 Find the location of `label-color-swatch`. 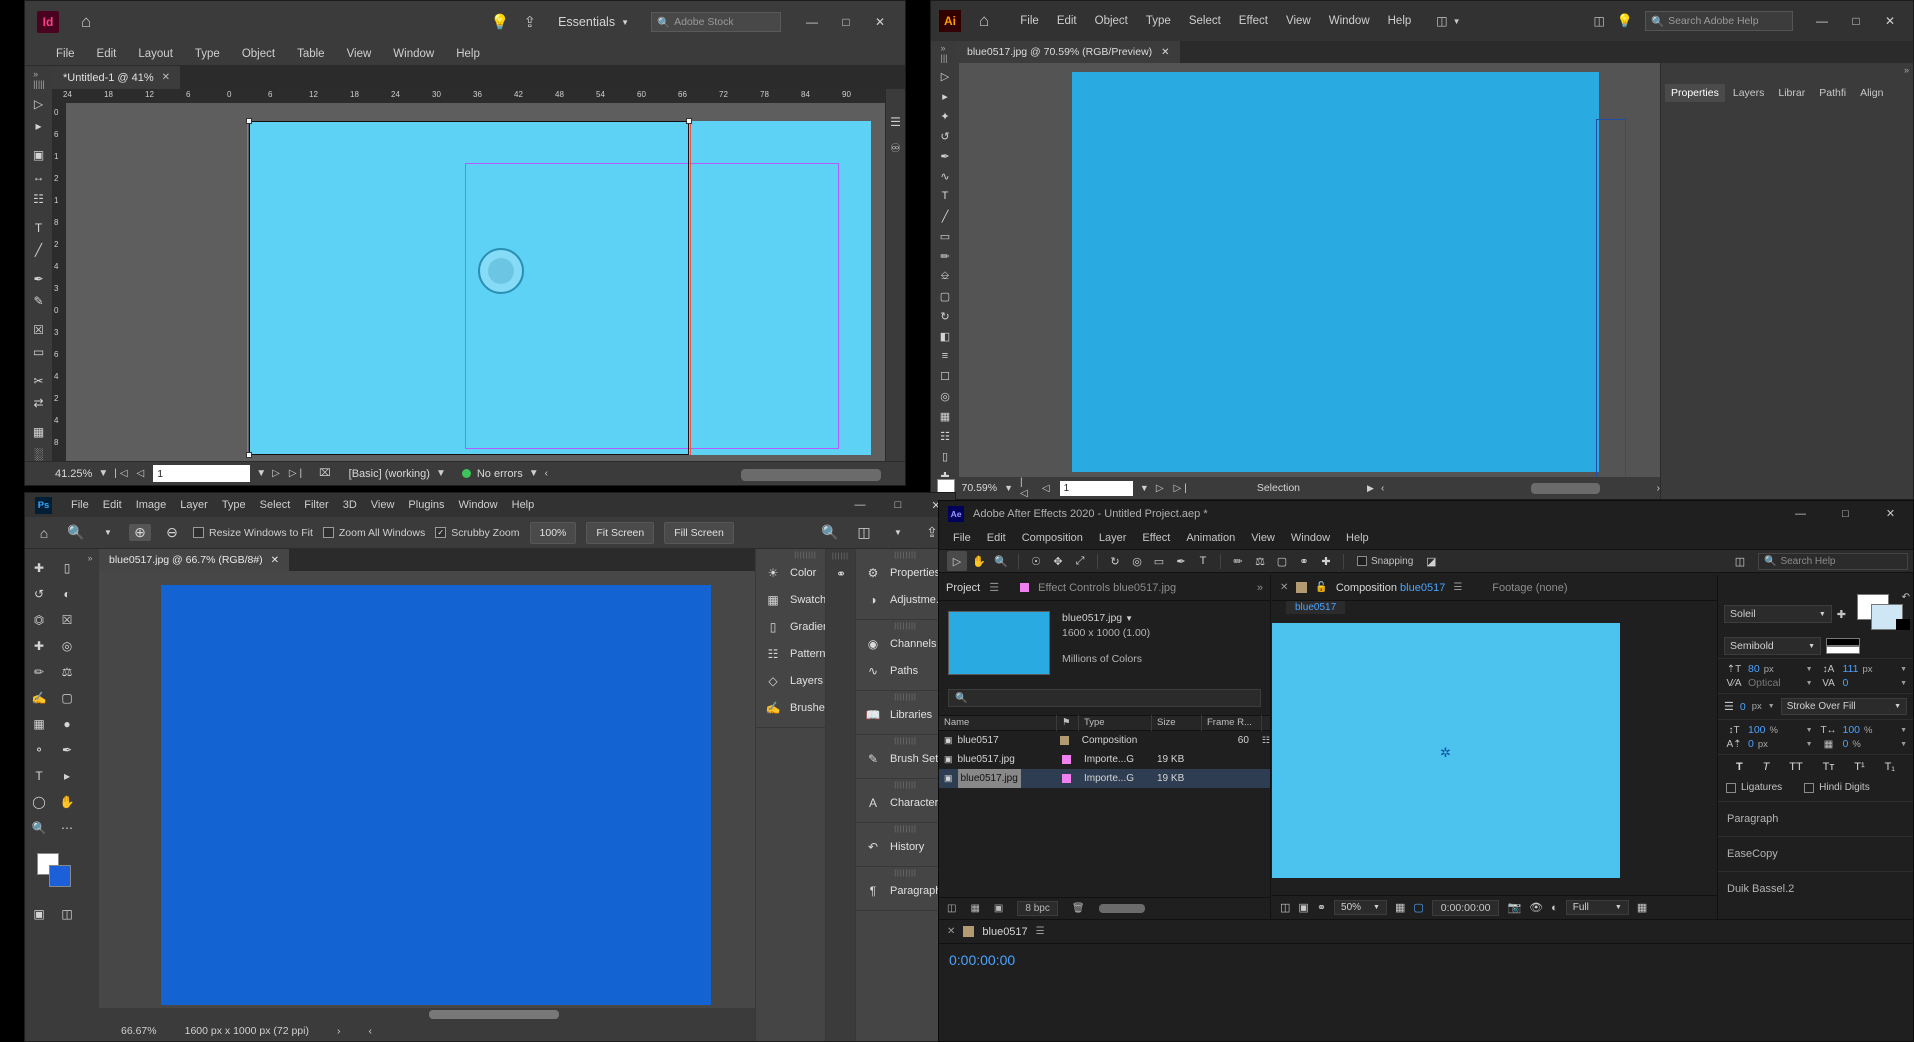

label-color-swatch is located at coordinates (1066, 759).